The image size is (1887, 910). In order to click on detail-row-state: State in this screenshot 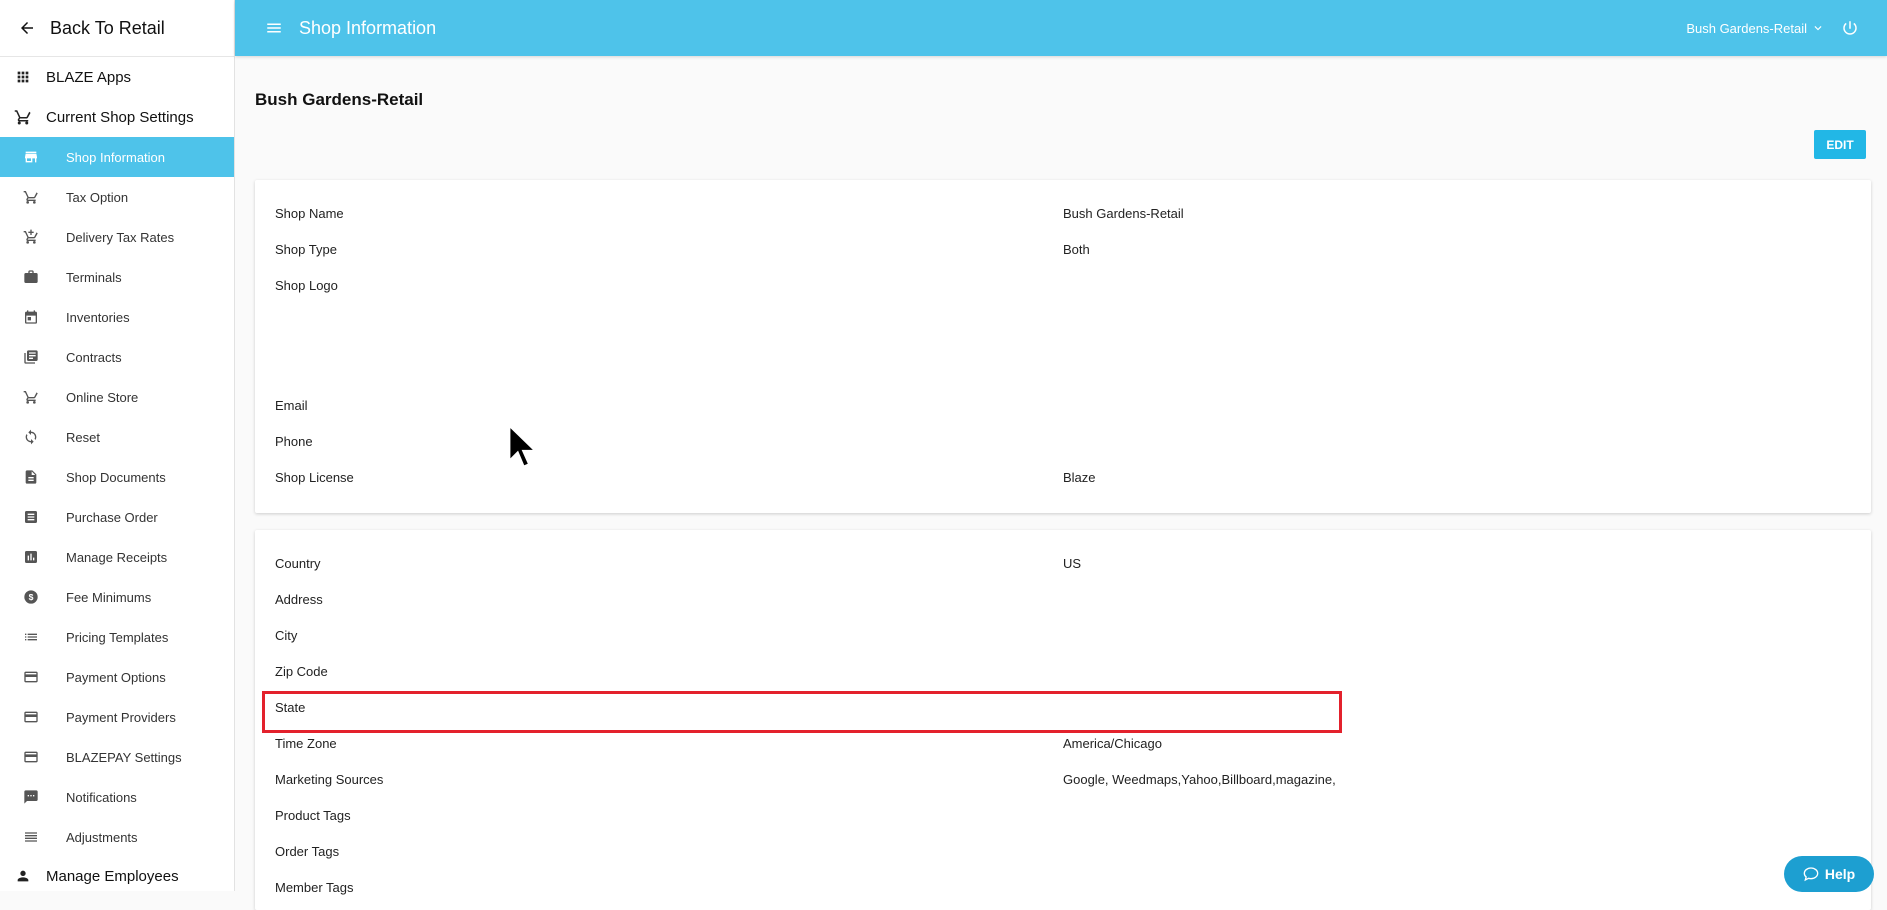, I will do `click(1063, 710)`.